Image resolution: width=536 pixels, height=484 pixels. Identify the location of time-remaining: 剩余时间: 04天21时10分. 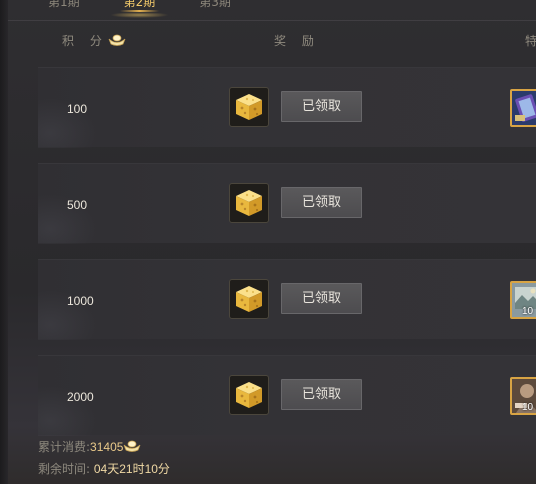
(104, 468).